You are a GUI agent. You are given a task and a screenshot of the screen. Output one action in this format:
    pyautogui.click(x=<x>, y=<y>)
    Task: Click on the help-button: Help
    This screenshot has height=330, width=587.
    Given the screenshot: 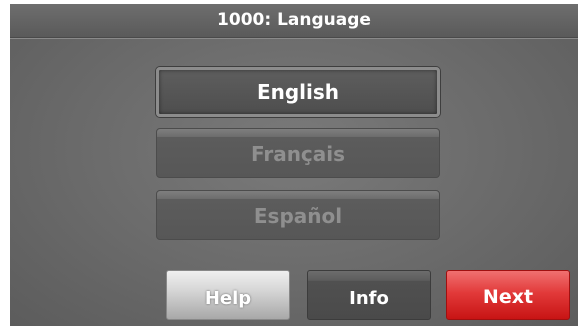 What is the action you would take?
    pyautogui.click(x=228, y=295)
    